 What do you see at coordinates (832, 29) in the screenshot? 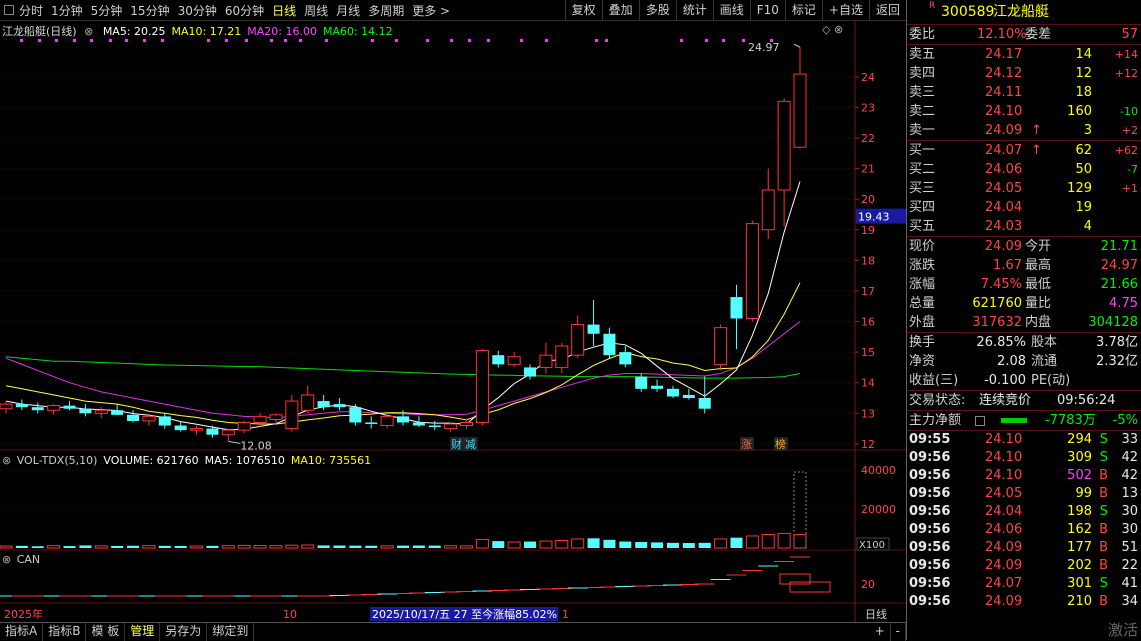
I see `diamond-icon: ◇ ⊗` at bounding box center [832, 29].